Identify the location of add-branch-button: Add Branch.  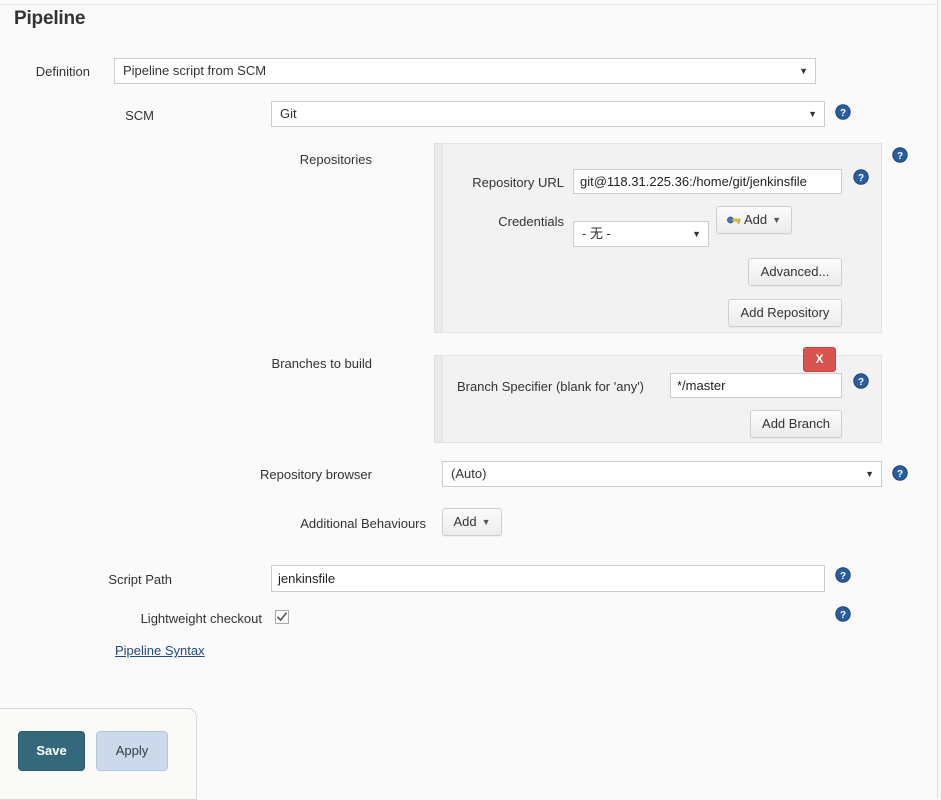
(796, 424).